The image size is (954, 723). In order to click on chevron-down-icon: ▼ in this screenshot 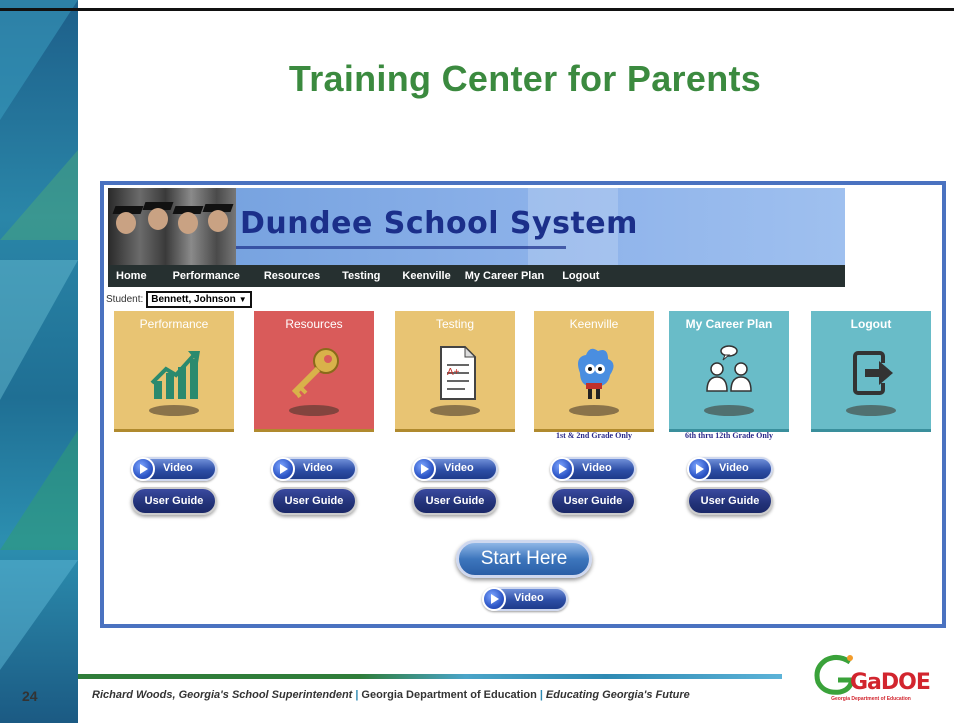, I will do `click(242, 299)`.